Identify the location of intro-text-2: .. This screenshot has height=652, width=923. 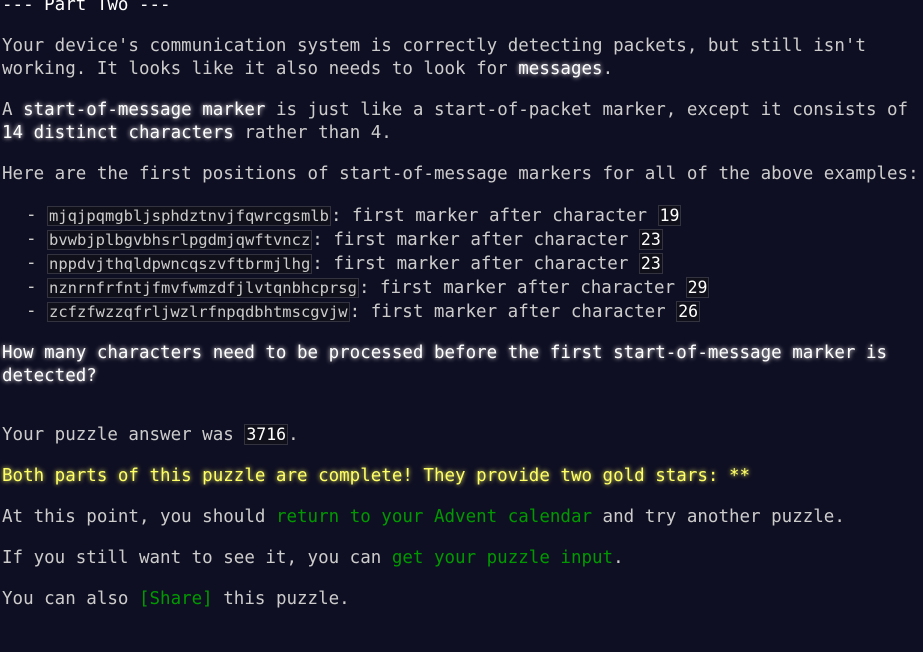
(608, 69).